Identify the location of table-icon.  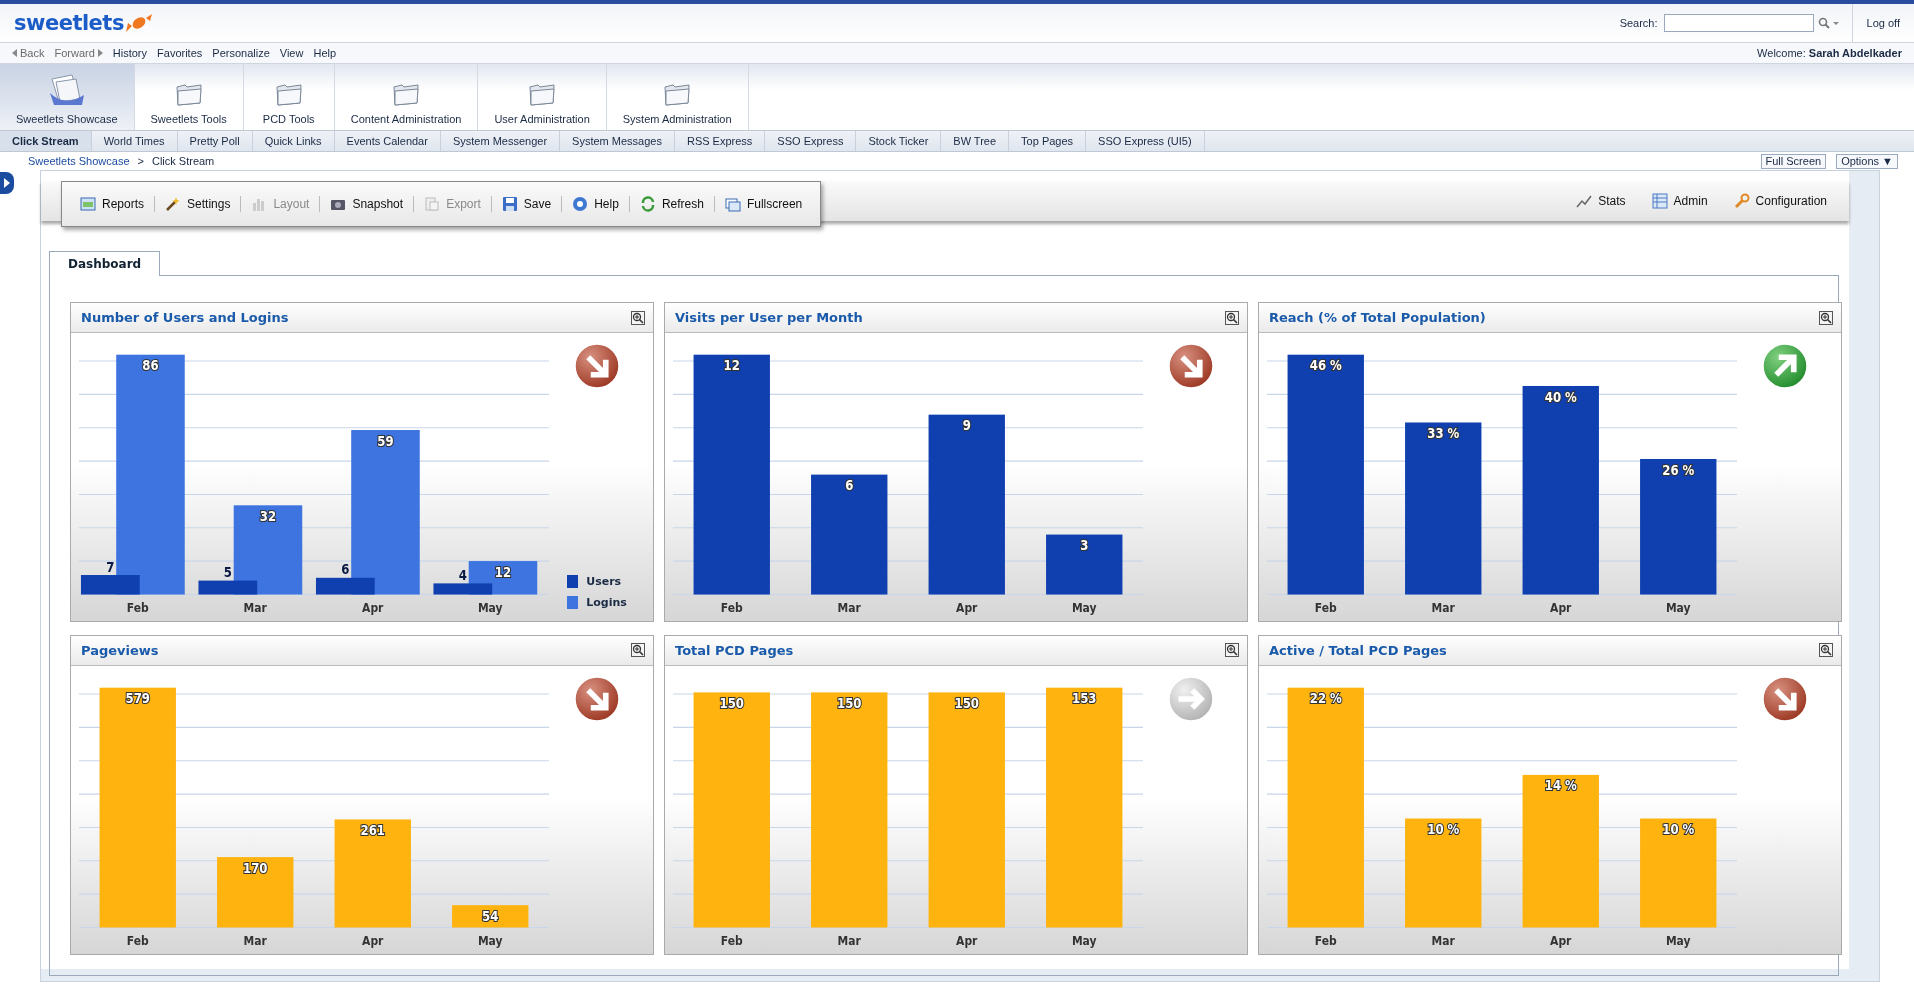
(1659, 201).